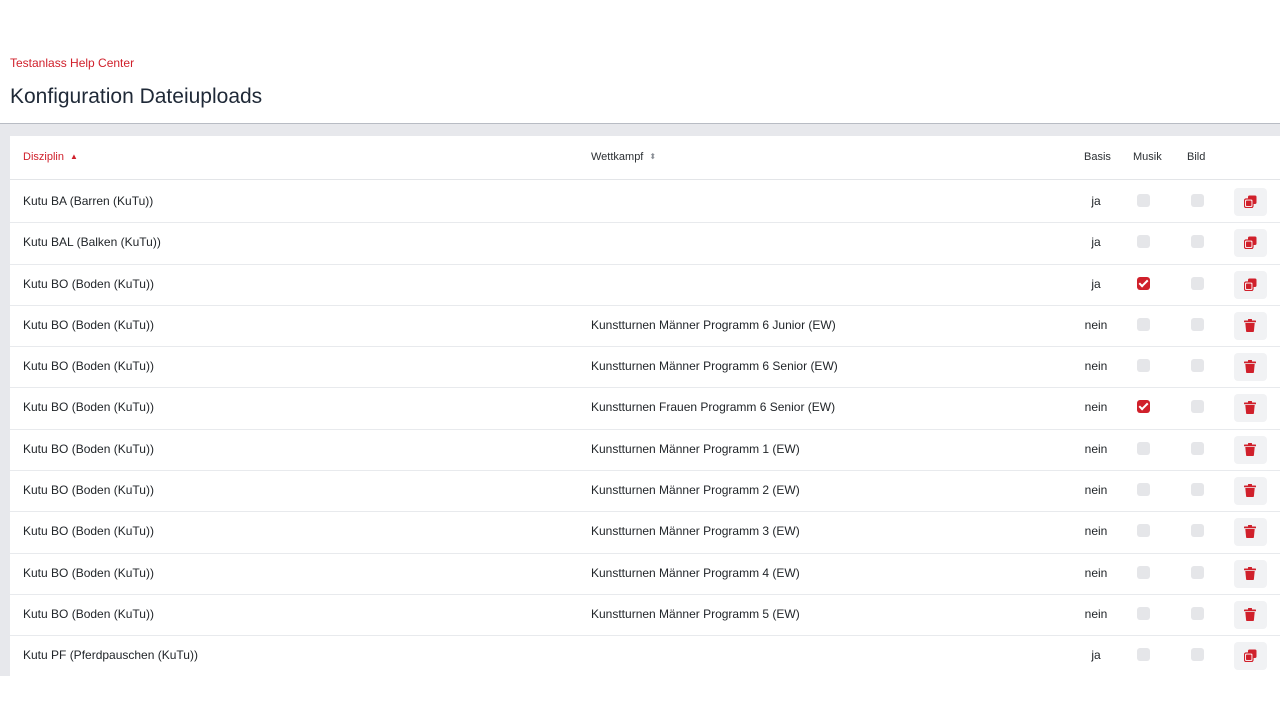  Describe the element at coordinates (110, 655) in the screenshot. I see `cell-disziplin: Kutu PF (Pferdpauschen (KuTu))` at that location.